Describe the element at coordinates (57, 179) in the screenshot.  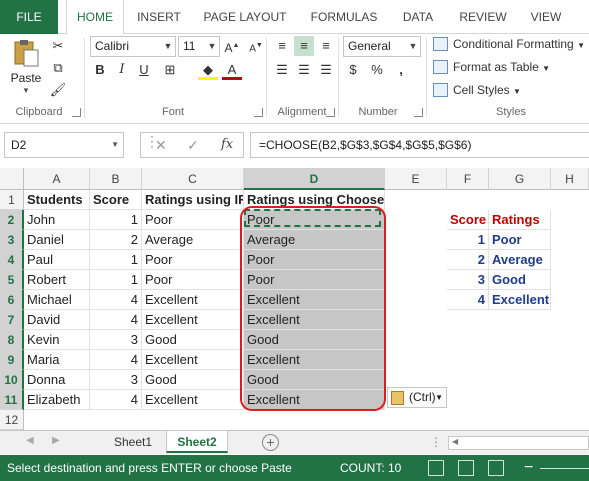
I see `column-header: A` at that location.